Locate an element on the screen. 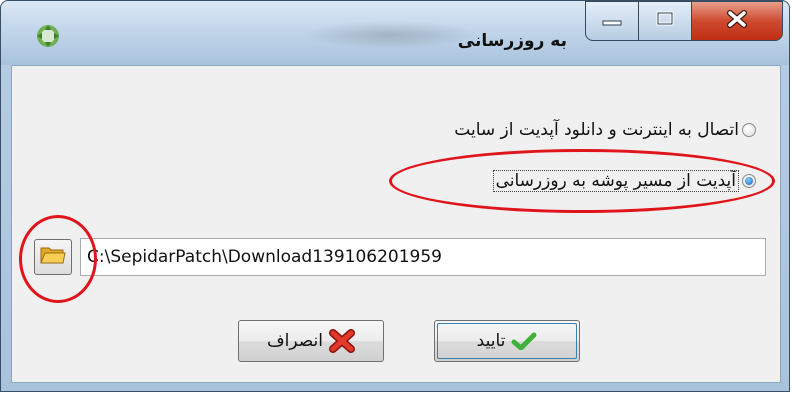 This screenshot has width=792, height=394. close-icon is located at coordinates (737, 21).